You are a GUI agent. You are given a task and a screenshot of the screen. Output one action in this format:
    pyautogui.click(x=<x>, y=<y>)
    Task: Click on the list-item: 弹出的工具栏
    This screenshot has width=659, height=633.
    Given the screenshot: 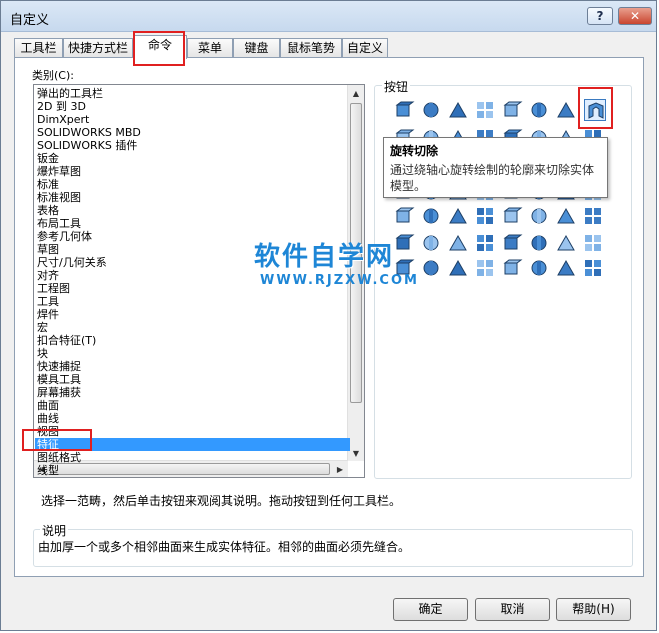 What is the action you would take?
    pyautogui.click(x=70, y=93)
    